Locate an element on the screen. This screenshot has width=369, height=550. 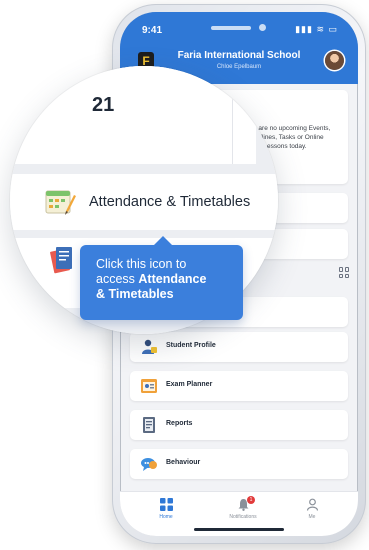
avatar is located at coordinates (334, 60).